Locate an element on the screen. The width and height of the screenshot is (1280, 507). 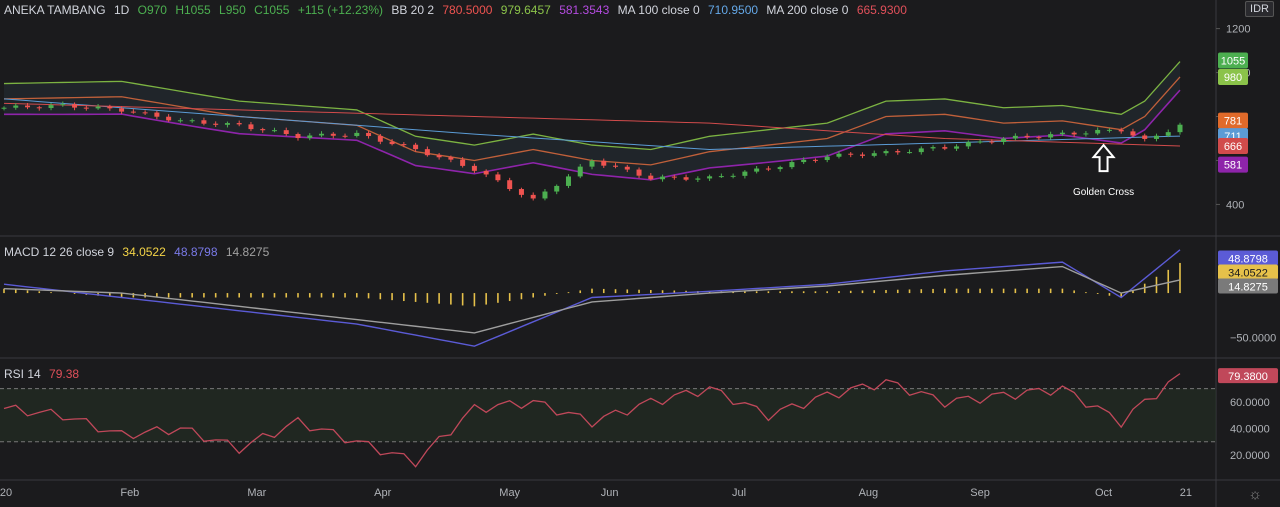
time-tick-label: Feb is located at coordinates (129, 493).